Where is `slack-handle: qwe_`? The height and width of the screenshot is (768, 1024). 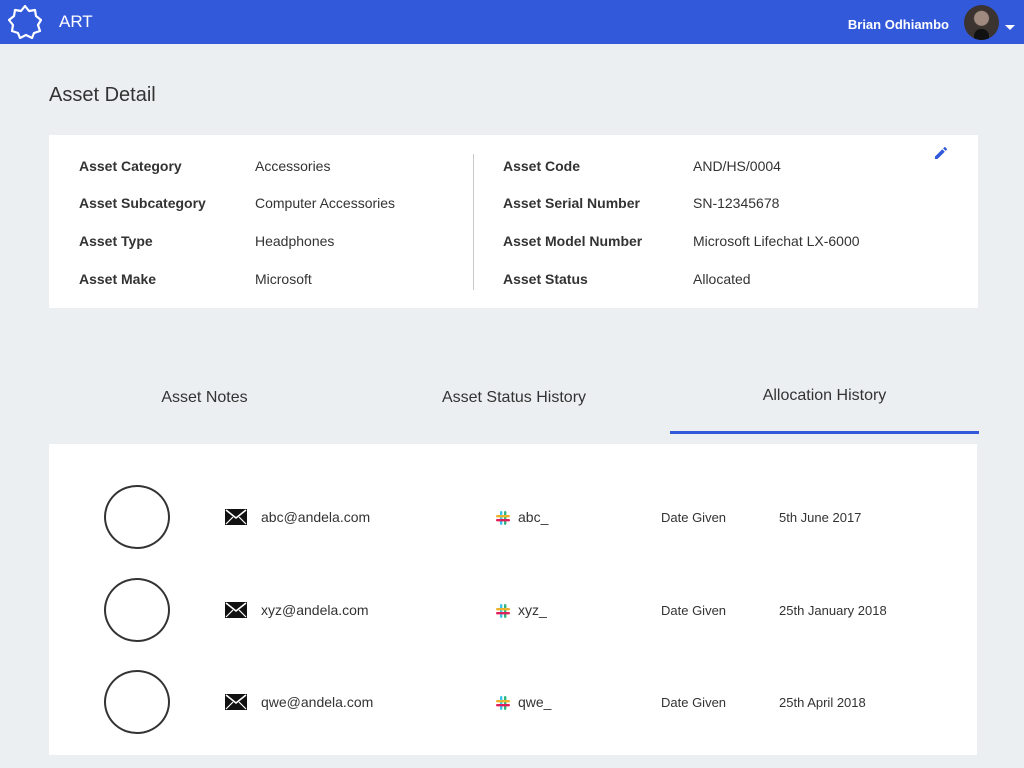 slack-handle: qwe_ is located at coordinates (535, 702).